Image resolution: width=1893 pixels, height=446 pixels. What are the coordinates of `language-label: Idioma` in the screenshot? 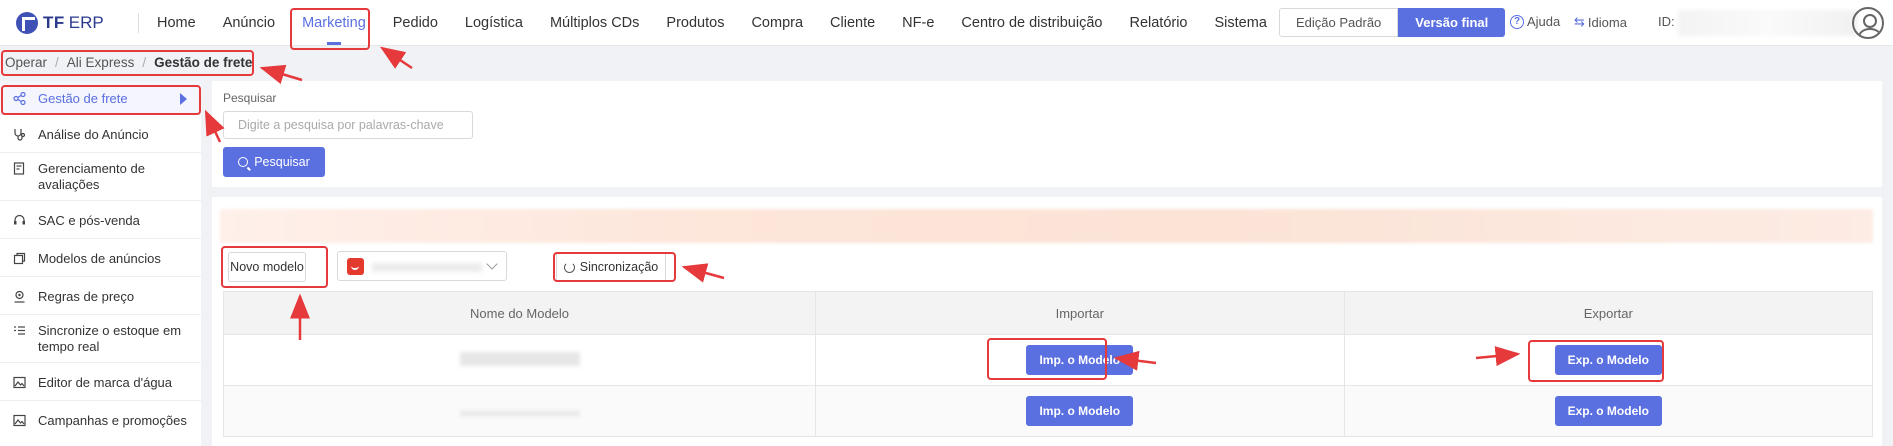 It's located at (1607, 22).